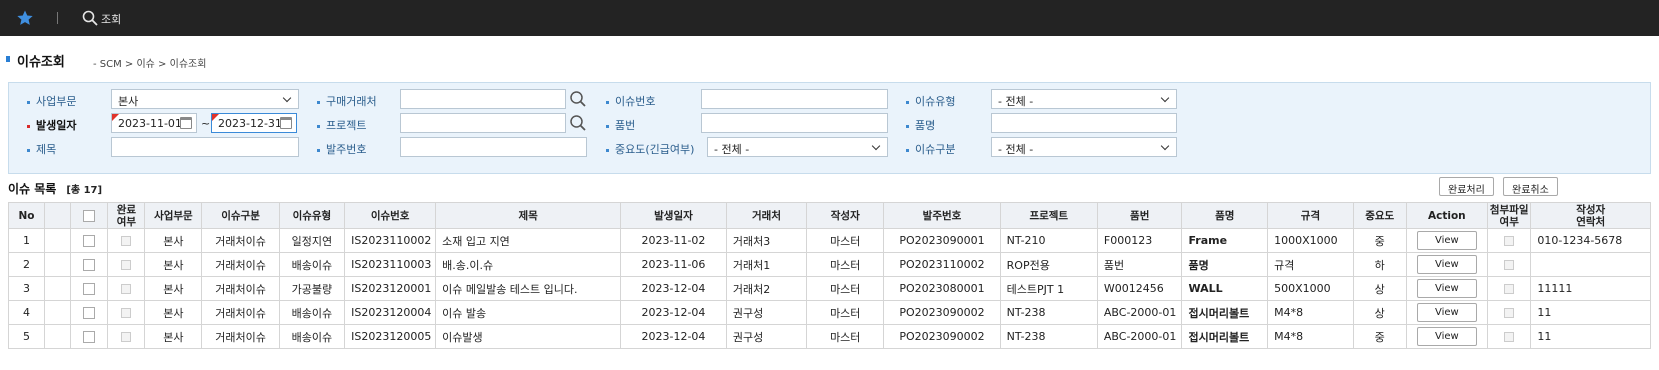  Describe the element at coordinates (254, 123) in the screenshot. I see `date-to-input: 2023-12-31` at that location.